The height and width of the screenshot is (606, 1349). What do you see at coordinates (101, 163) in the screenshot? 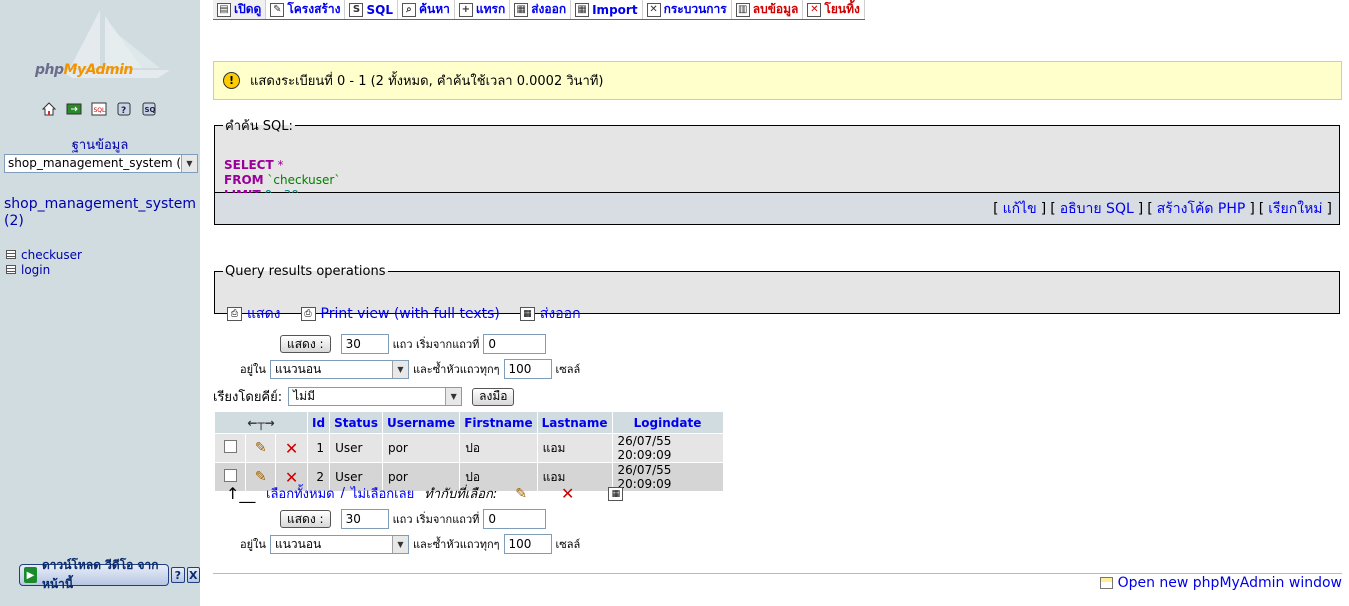
I see `database-select: shop_management_system ( ▼` at bounding box center [101, 163].